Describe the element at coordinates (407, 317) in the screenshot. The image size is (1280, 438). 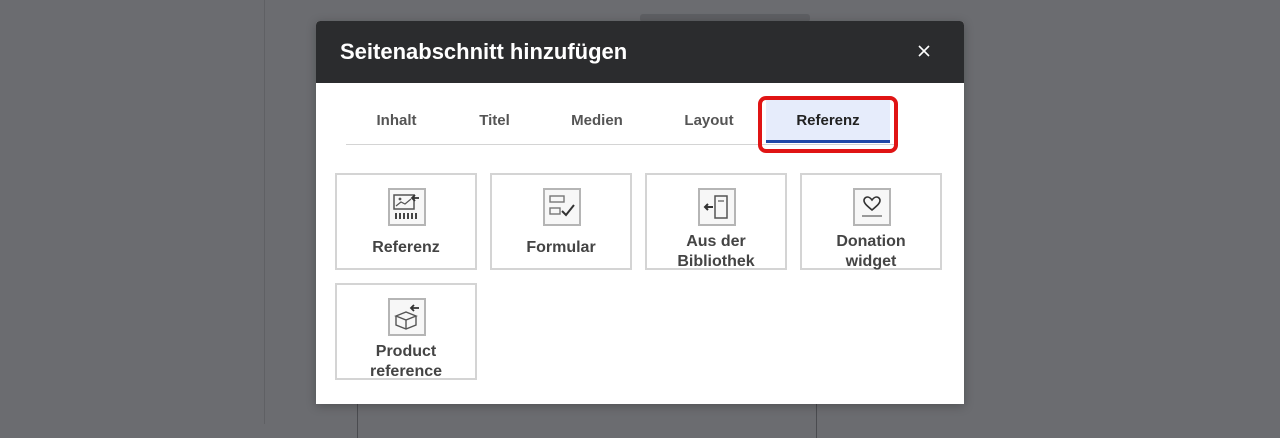
I see `product-reference-icon` at that location.